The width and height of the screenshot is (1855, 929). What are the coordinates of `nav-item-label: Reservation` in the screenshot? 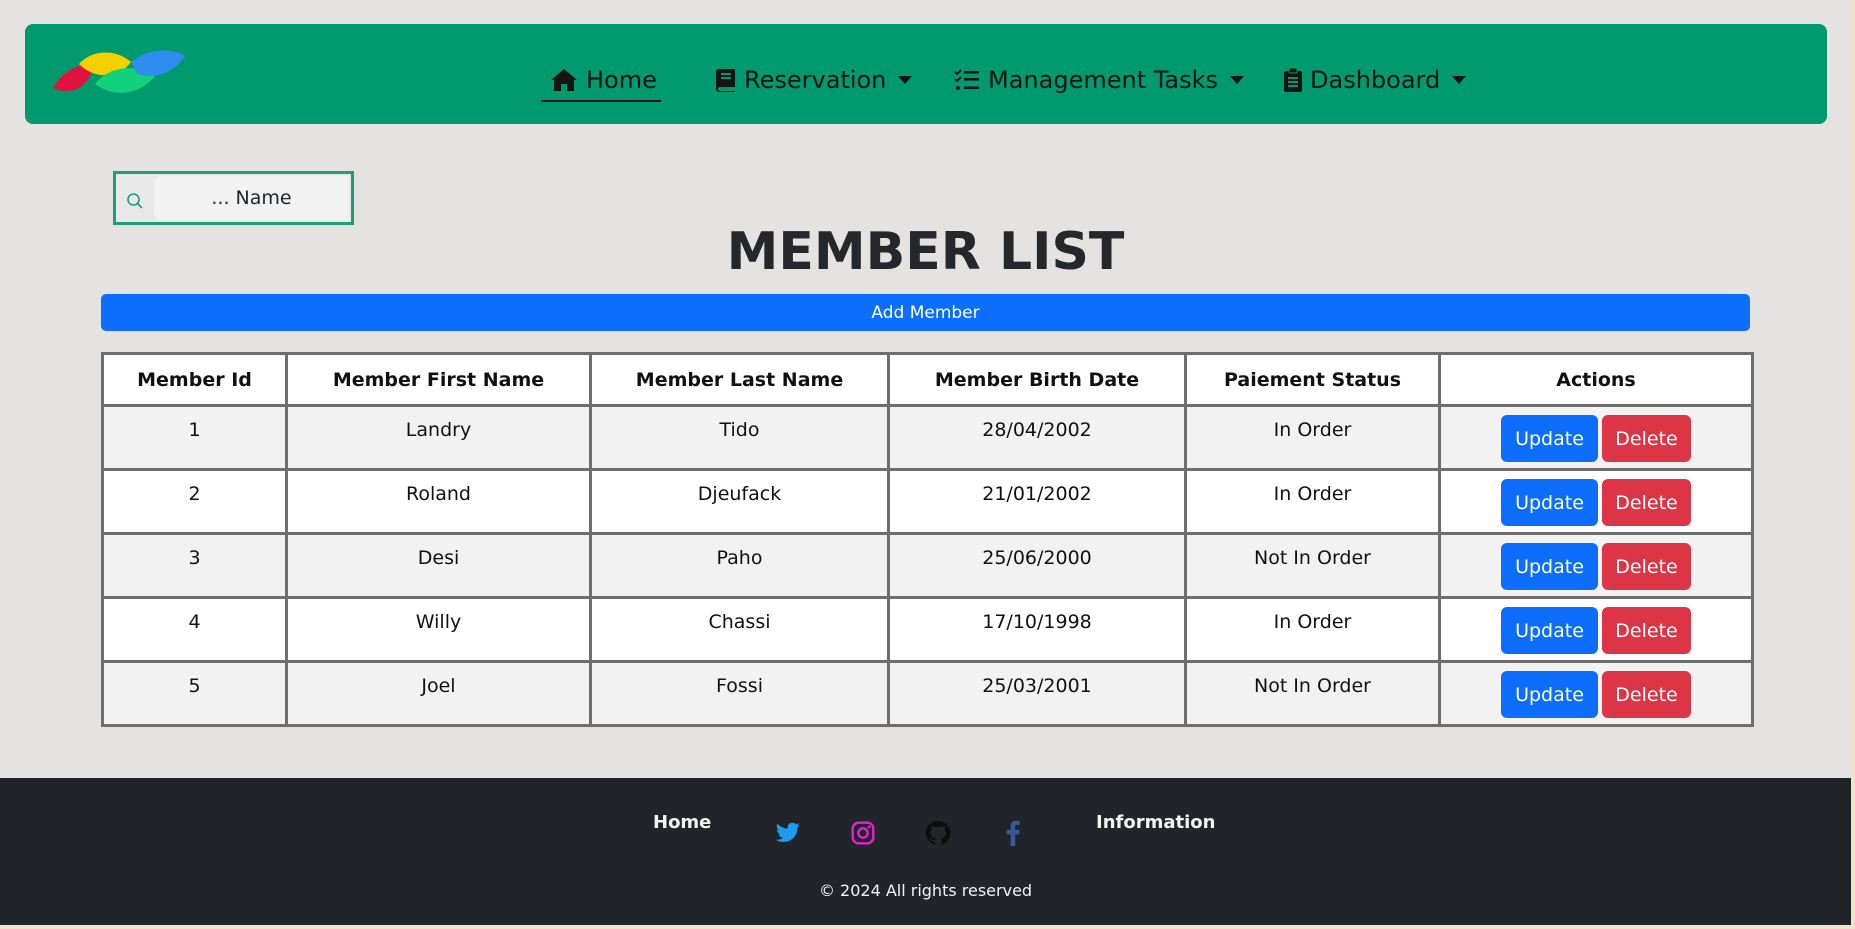 It's located at (815, 80).